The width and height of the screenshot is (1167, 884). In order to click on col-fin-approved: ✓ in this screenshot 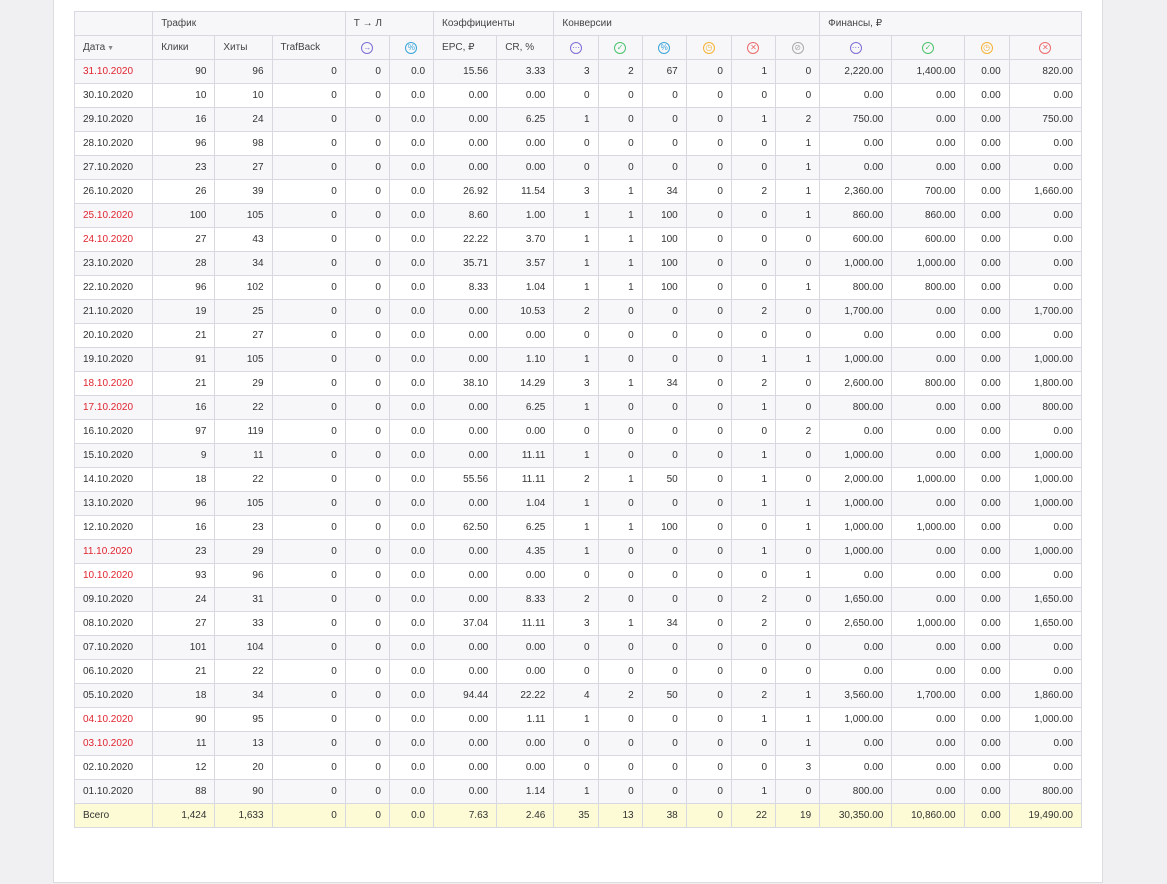, I will do `click(928, 47)`.